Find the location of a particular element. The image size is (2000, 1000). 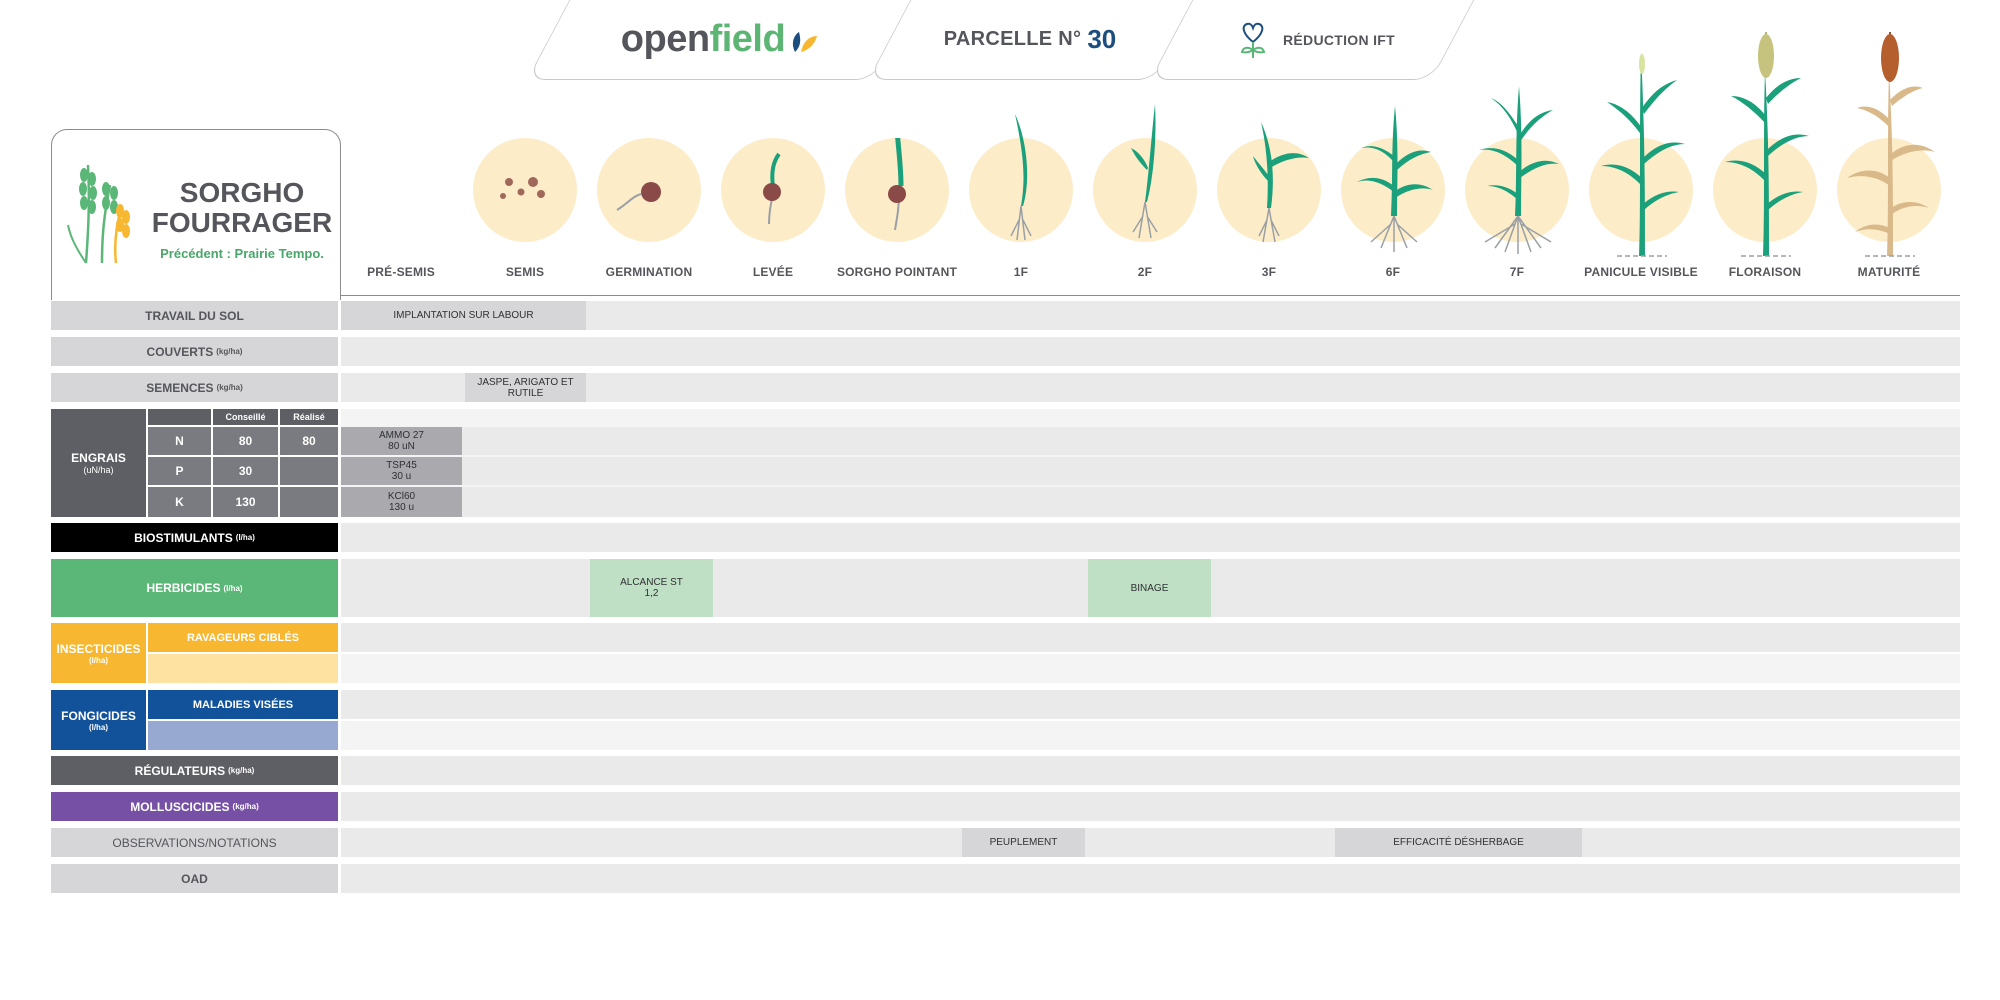

label-biostimulants-unit: (l/ha) is located at coordinates (245, 537).